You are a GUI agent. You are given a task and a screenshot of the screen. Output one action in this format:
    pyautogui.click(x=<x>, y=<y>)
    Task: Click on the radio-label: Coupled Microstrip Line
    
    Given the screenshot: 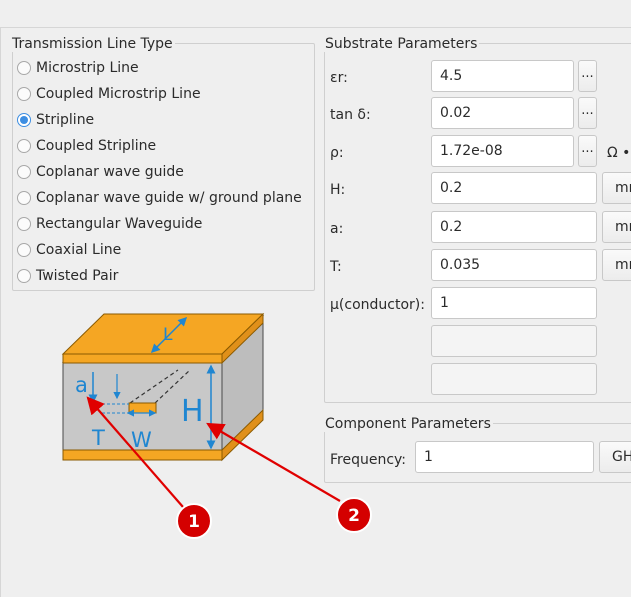 What is the action you would take?
    pyautogui.click(x=118, y=94)
    